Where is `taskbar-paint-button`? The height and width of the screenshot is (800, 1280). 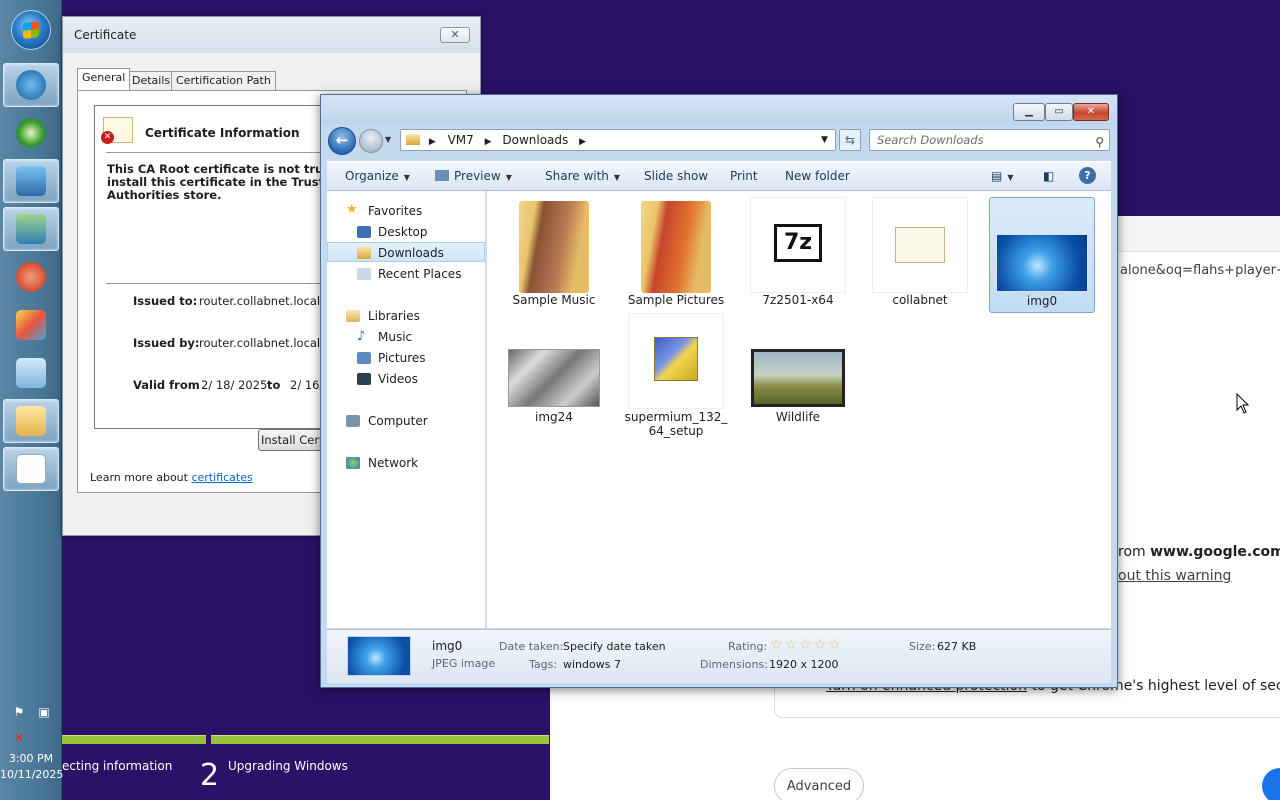 taskbar-paint-button is located at coordinates (31, 325).